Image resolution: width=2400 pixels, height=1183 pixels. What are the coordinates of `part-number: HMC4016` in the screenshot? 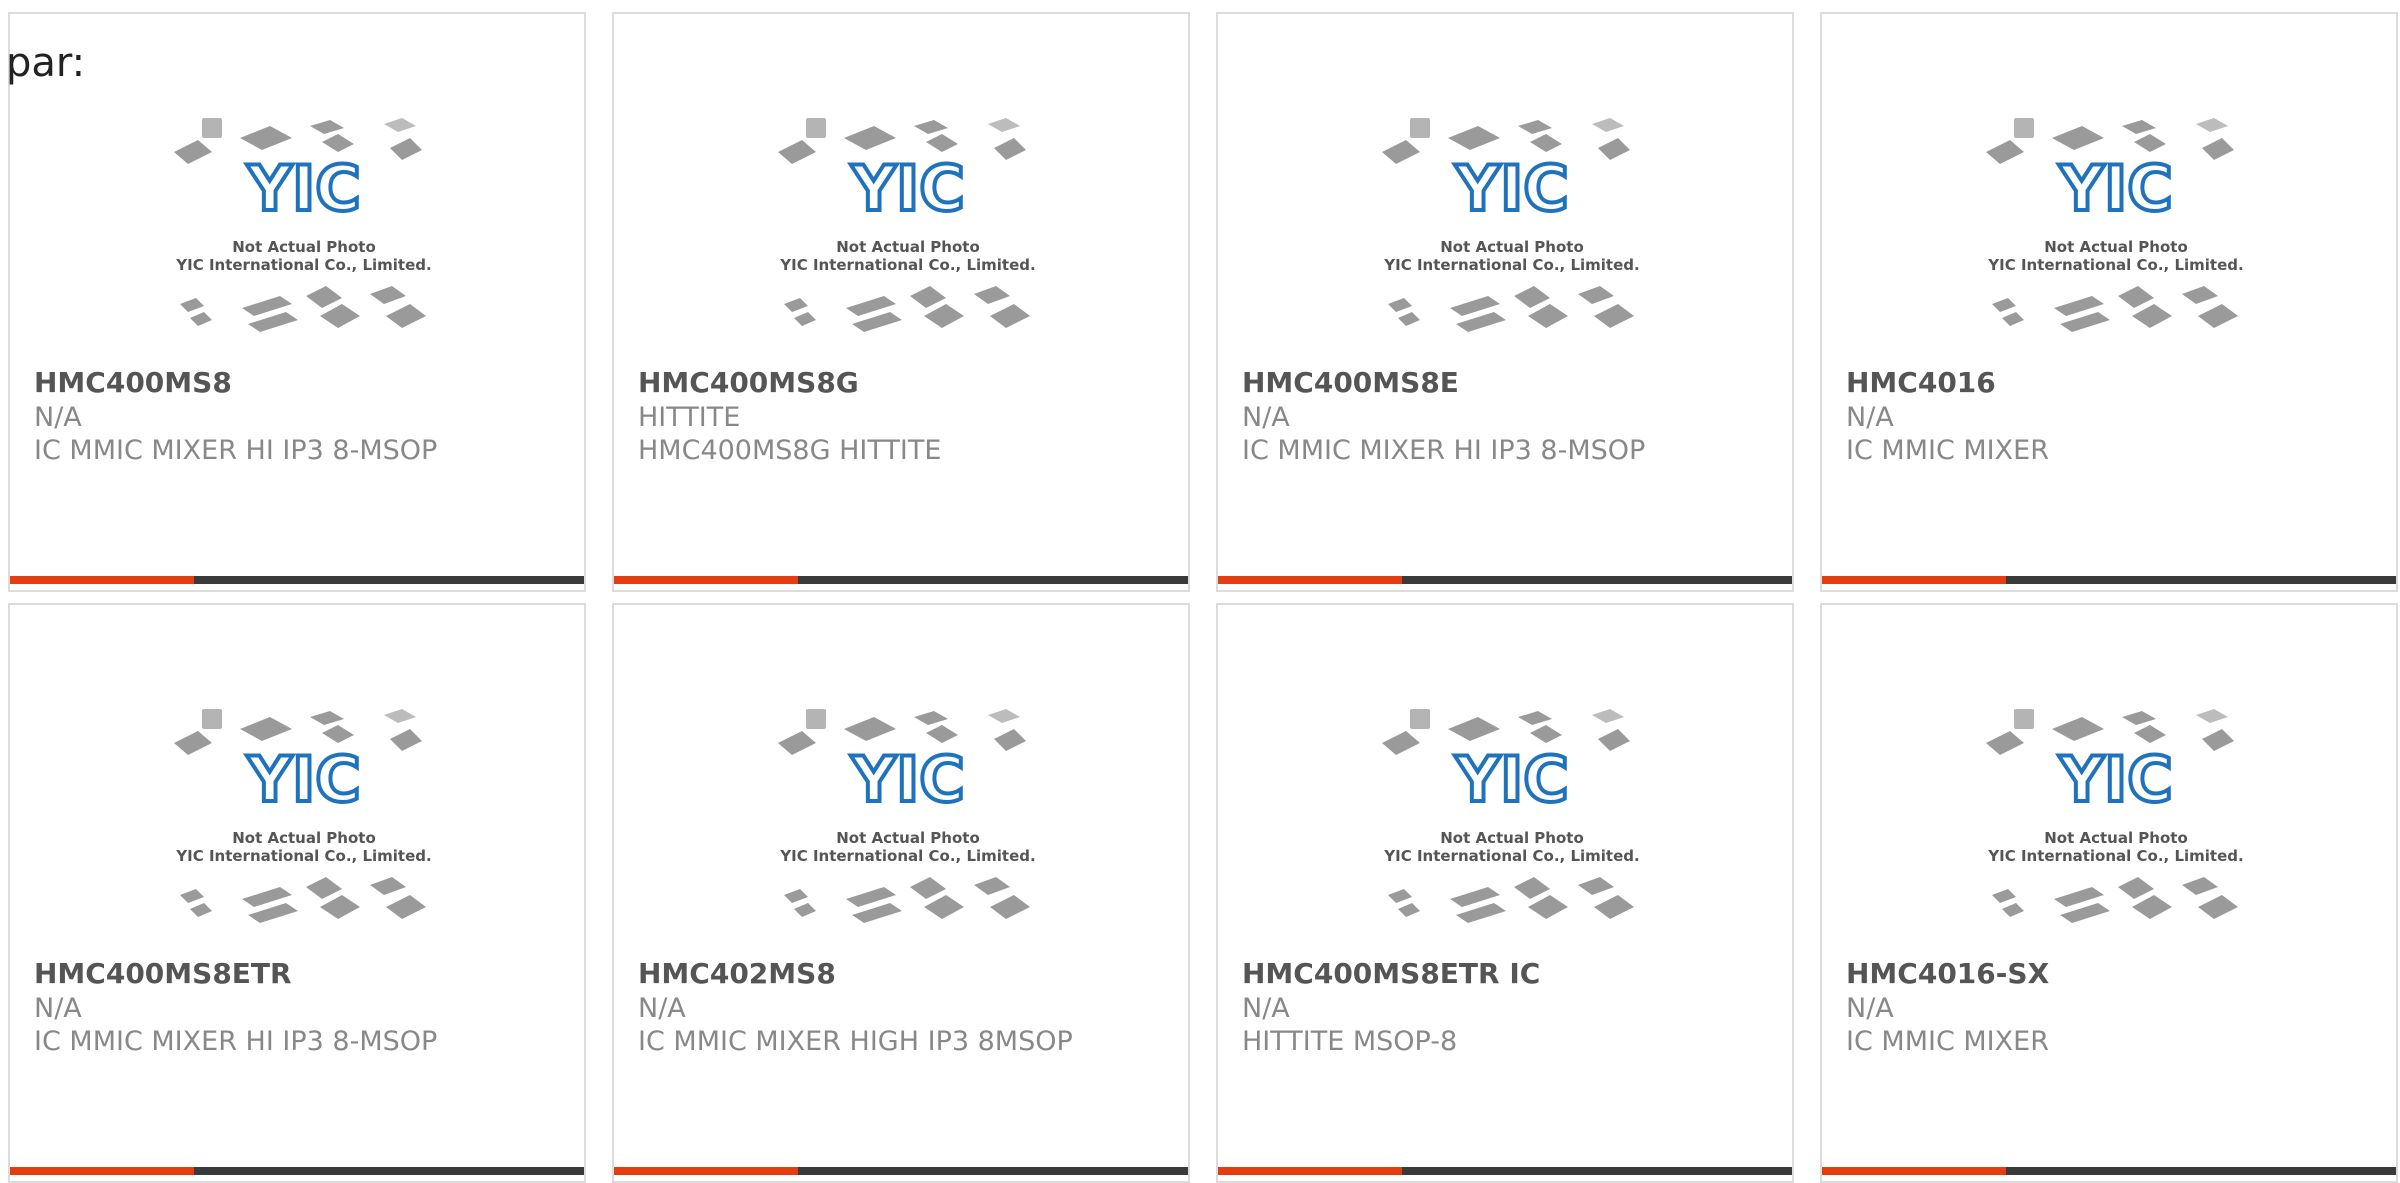 It's located at (1921, 382).